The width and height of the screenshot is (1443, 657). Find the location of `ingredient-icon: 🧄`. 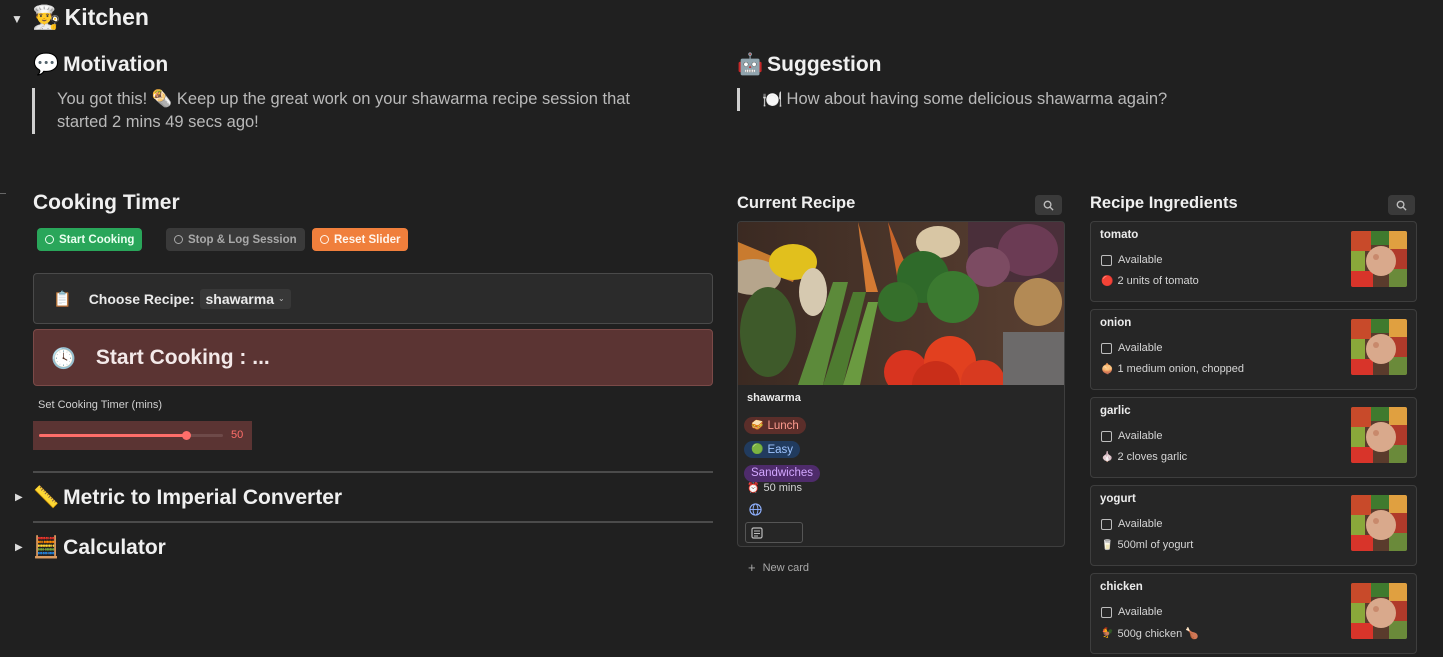

ingredient-icon: 🧄 is located at coordinates (1107, 457).